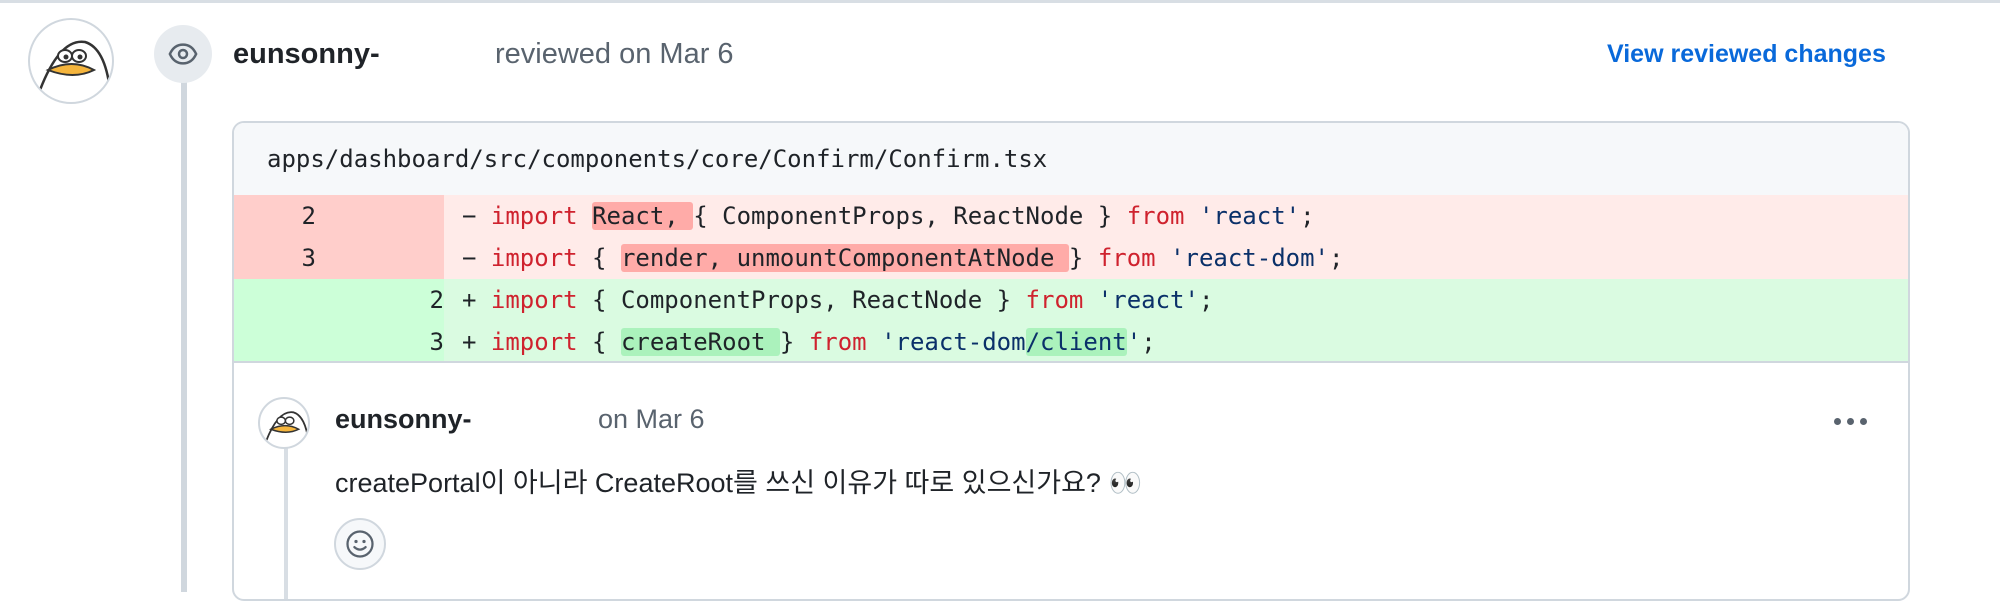  Describe the element at coordinates (275, 216) in the screenshot. I see `old-line-number: 2` at that location.